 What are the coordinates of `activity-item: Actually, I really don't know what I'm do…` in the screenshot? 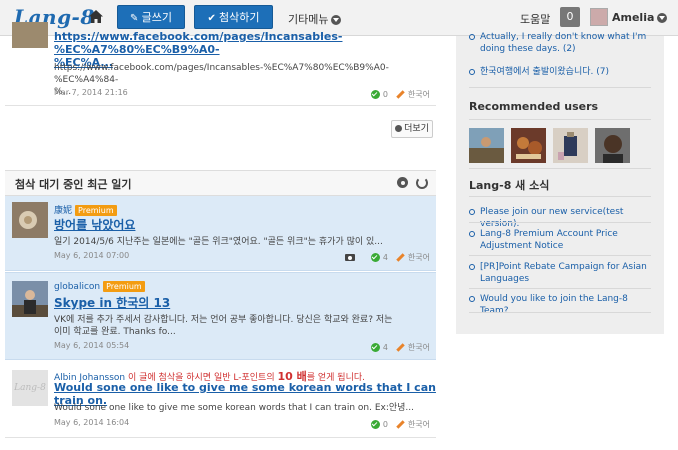 It's located at (564, 43).